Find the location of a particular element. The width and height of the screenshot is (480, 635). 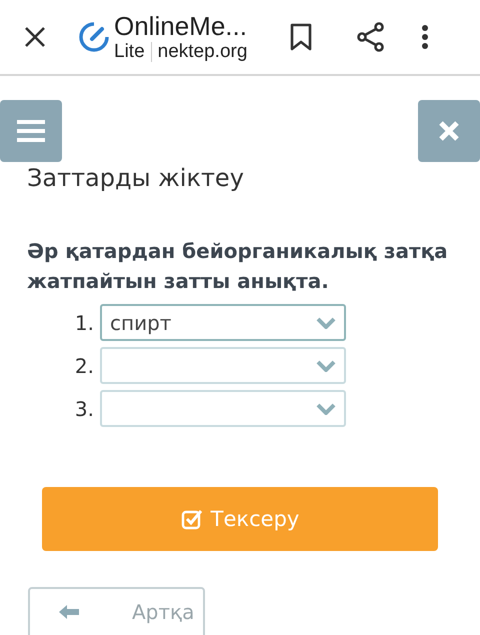

menu-icon is located at coordinates (31, 131).